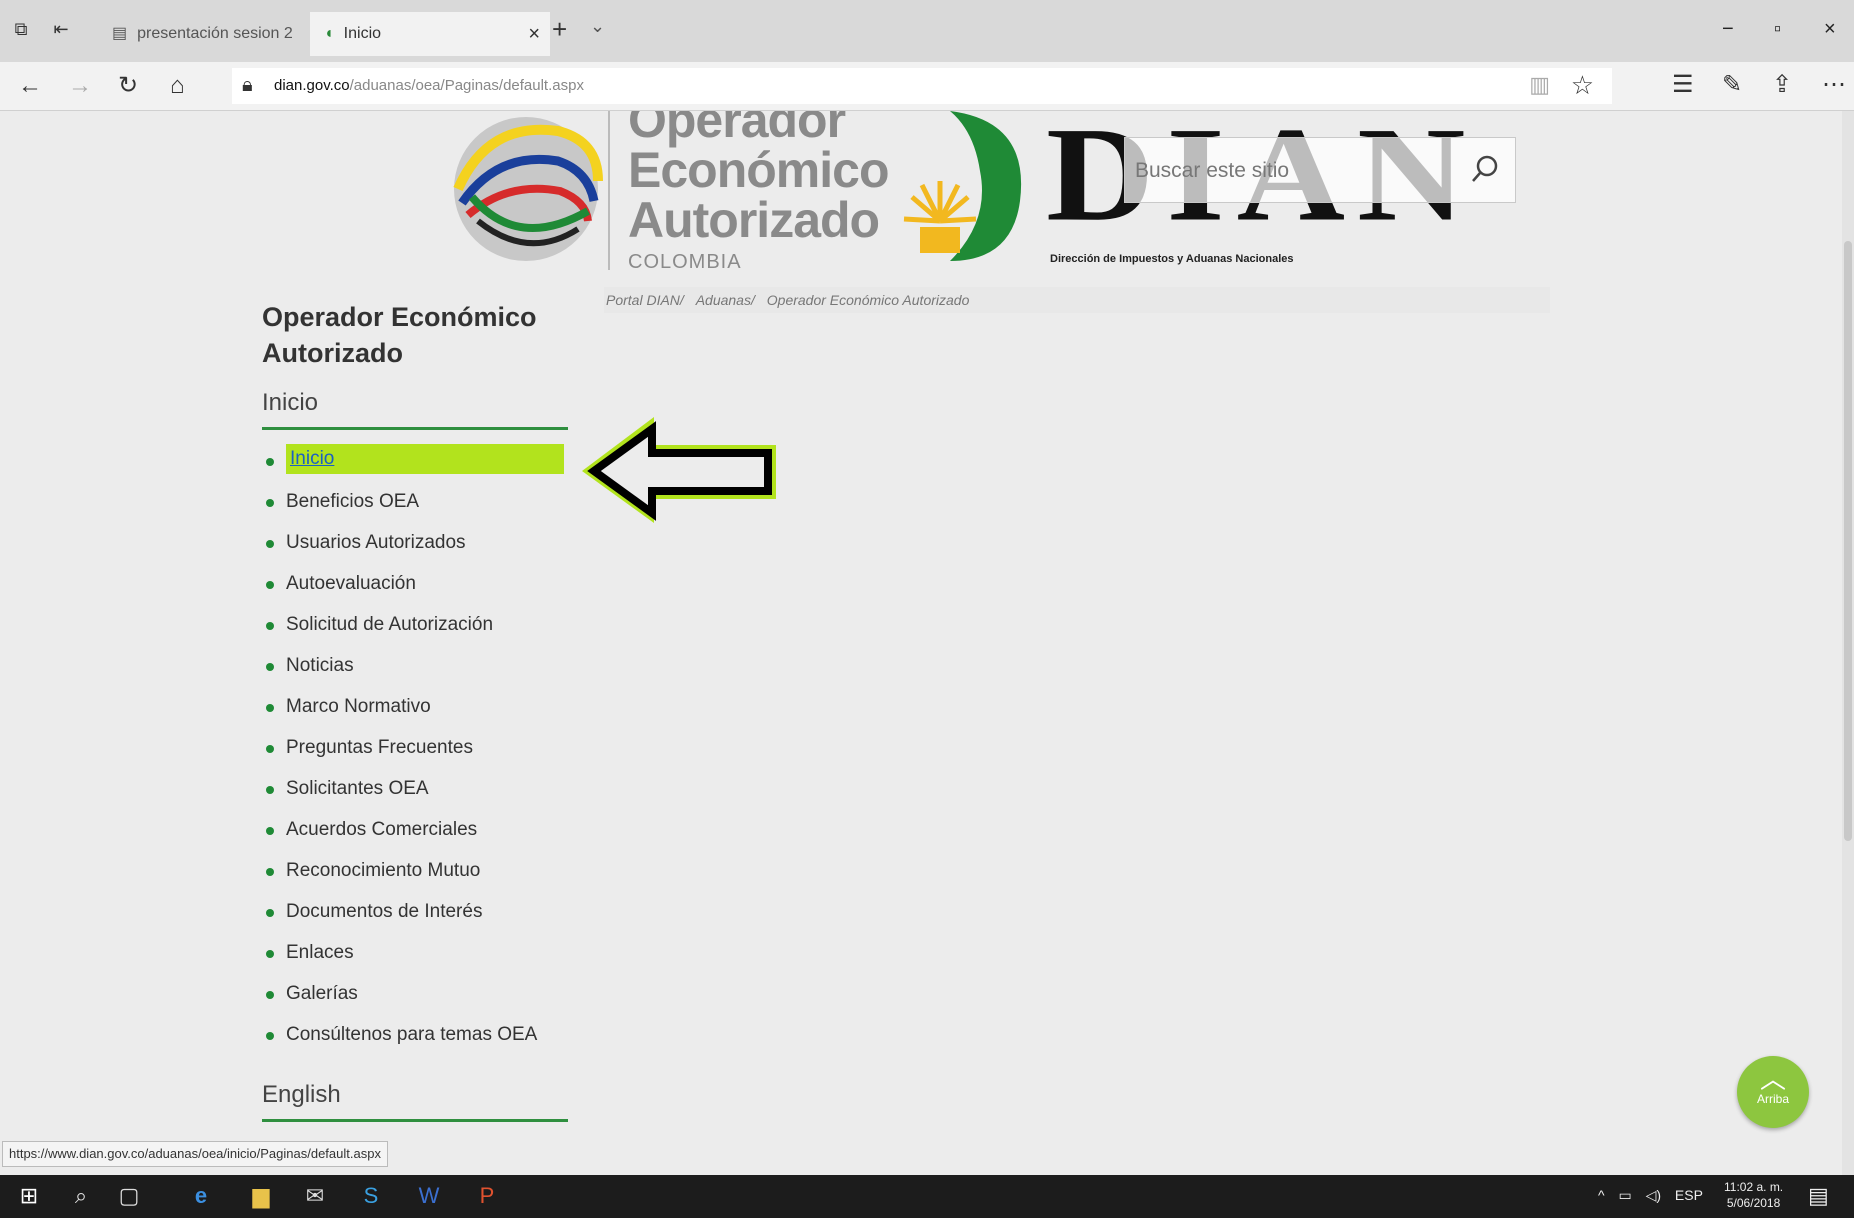 Image resolution: width=1854 pixels, height=1218 pixels. I want to click on oea-logo, so click(528, 189).